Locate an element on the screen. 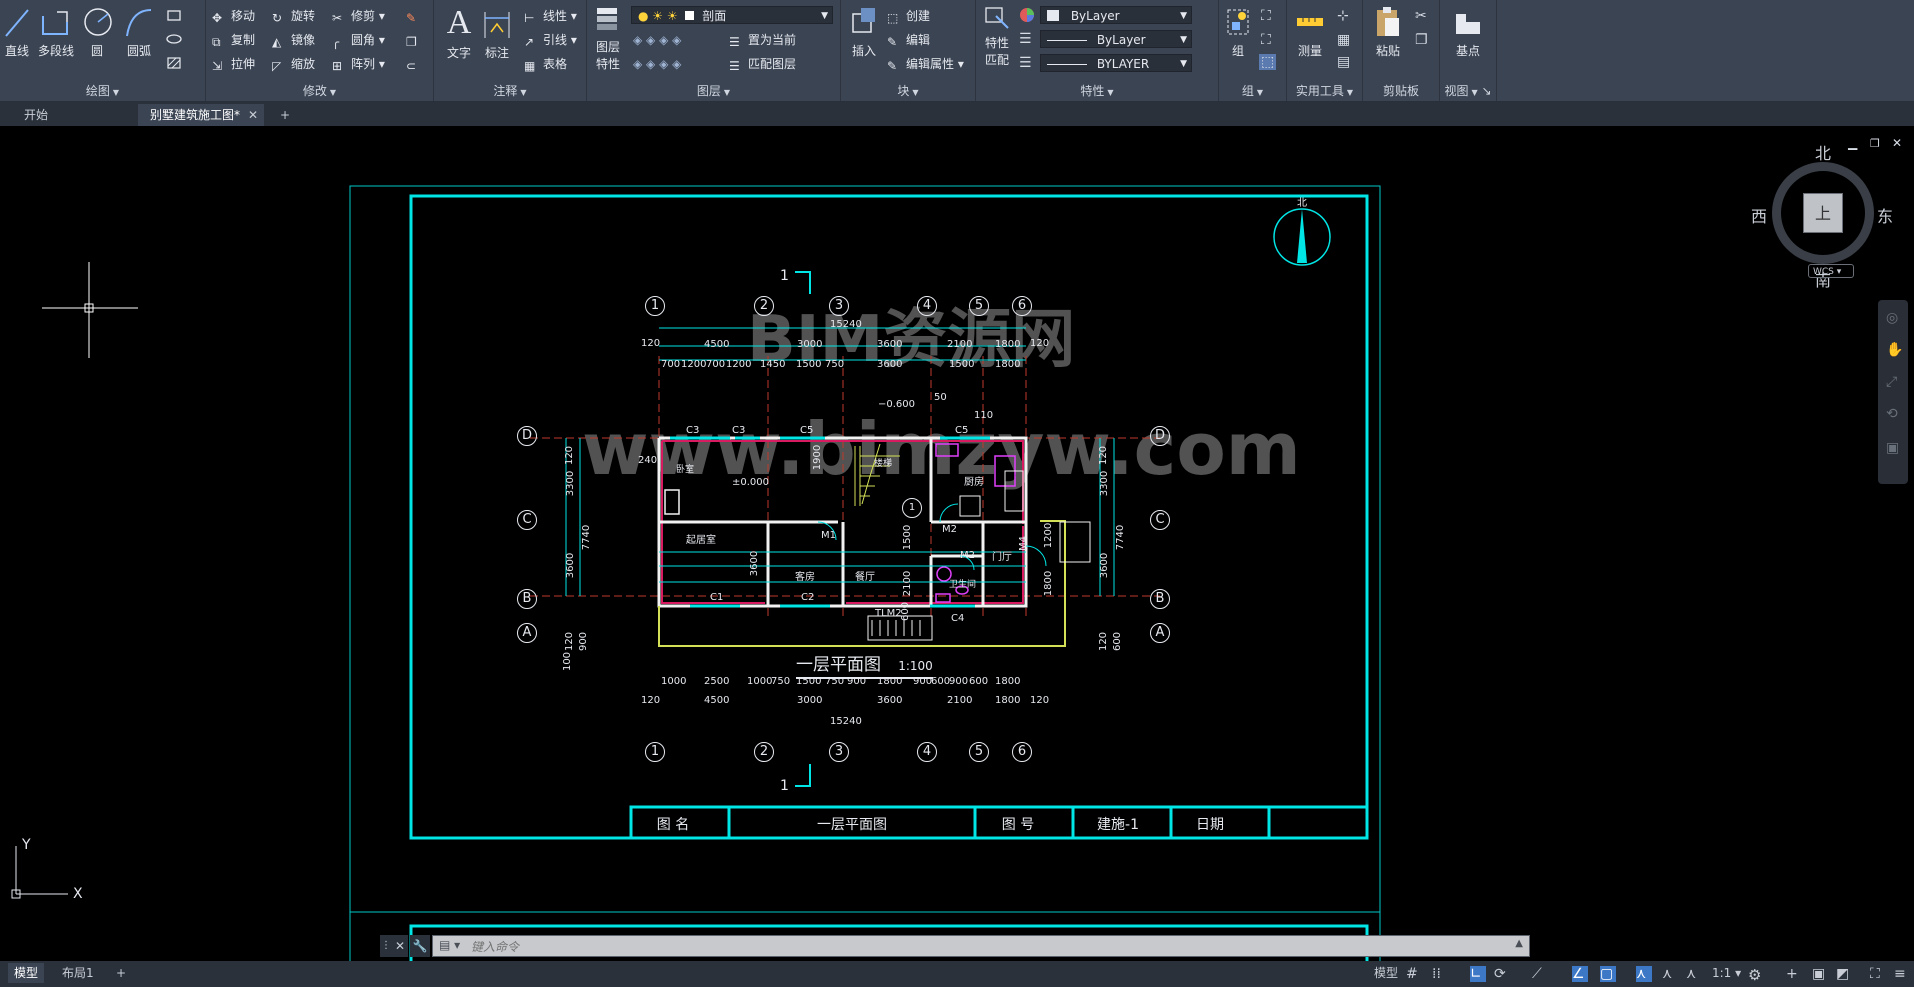 This screenshot has width=1914, height=987. linetype-list-icon: ☰ is located at coordinates (1025, 39).